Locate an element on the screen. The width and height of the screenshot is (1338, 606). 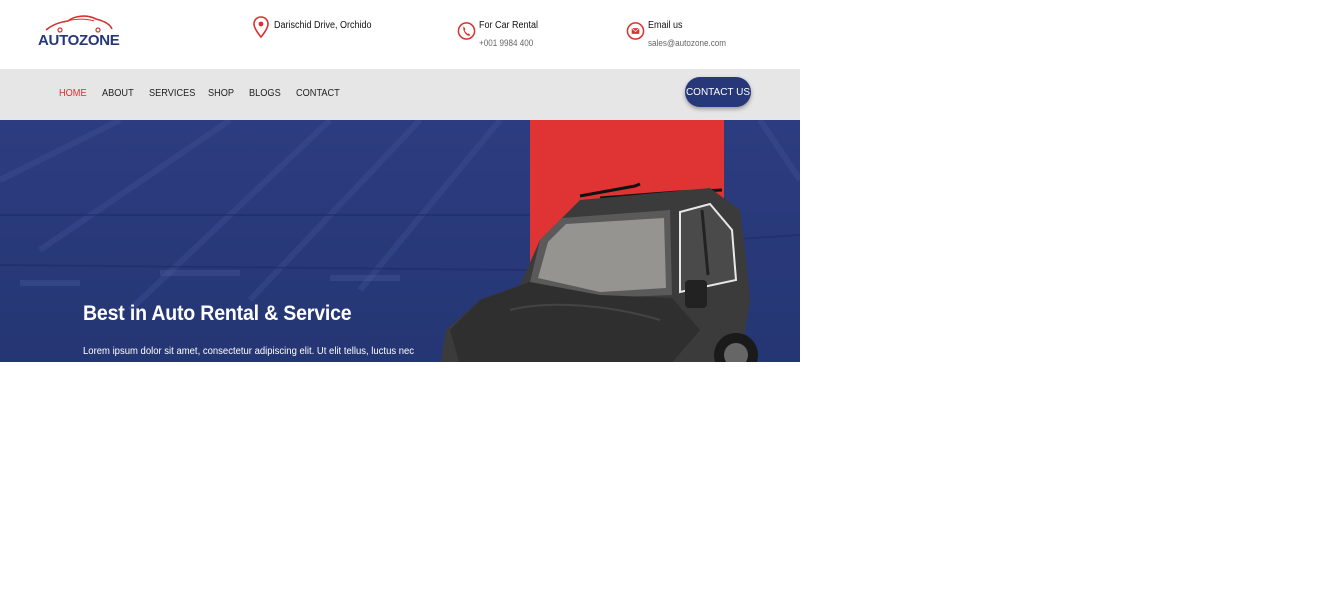
phone-number: +001 9984 400 is located at coordinates (506, 43).